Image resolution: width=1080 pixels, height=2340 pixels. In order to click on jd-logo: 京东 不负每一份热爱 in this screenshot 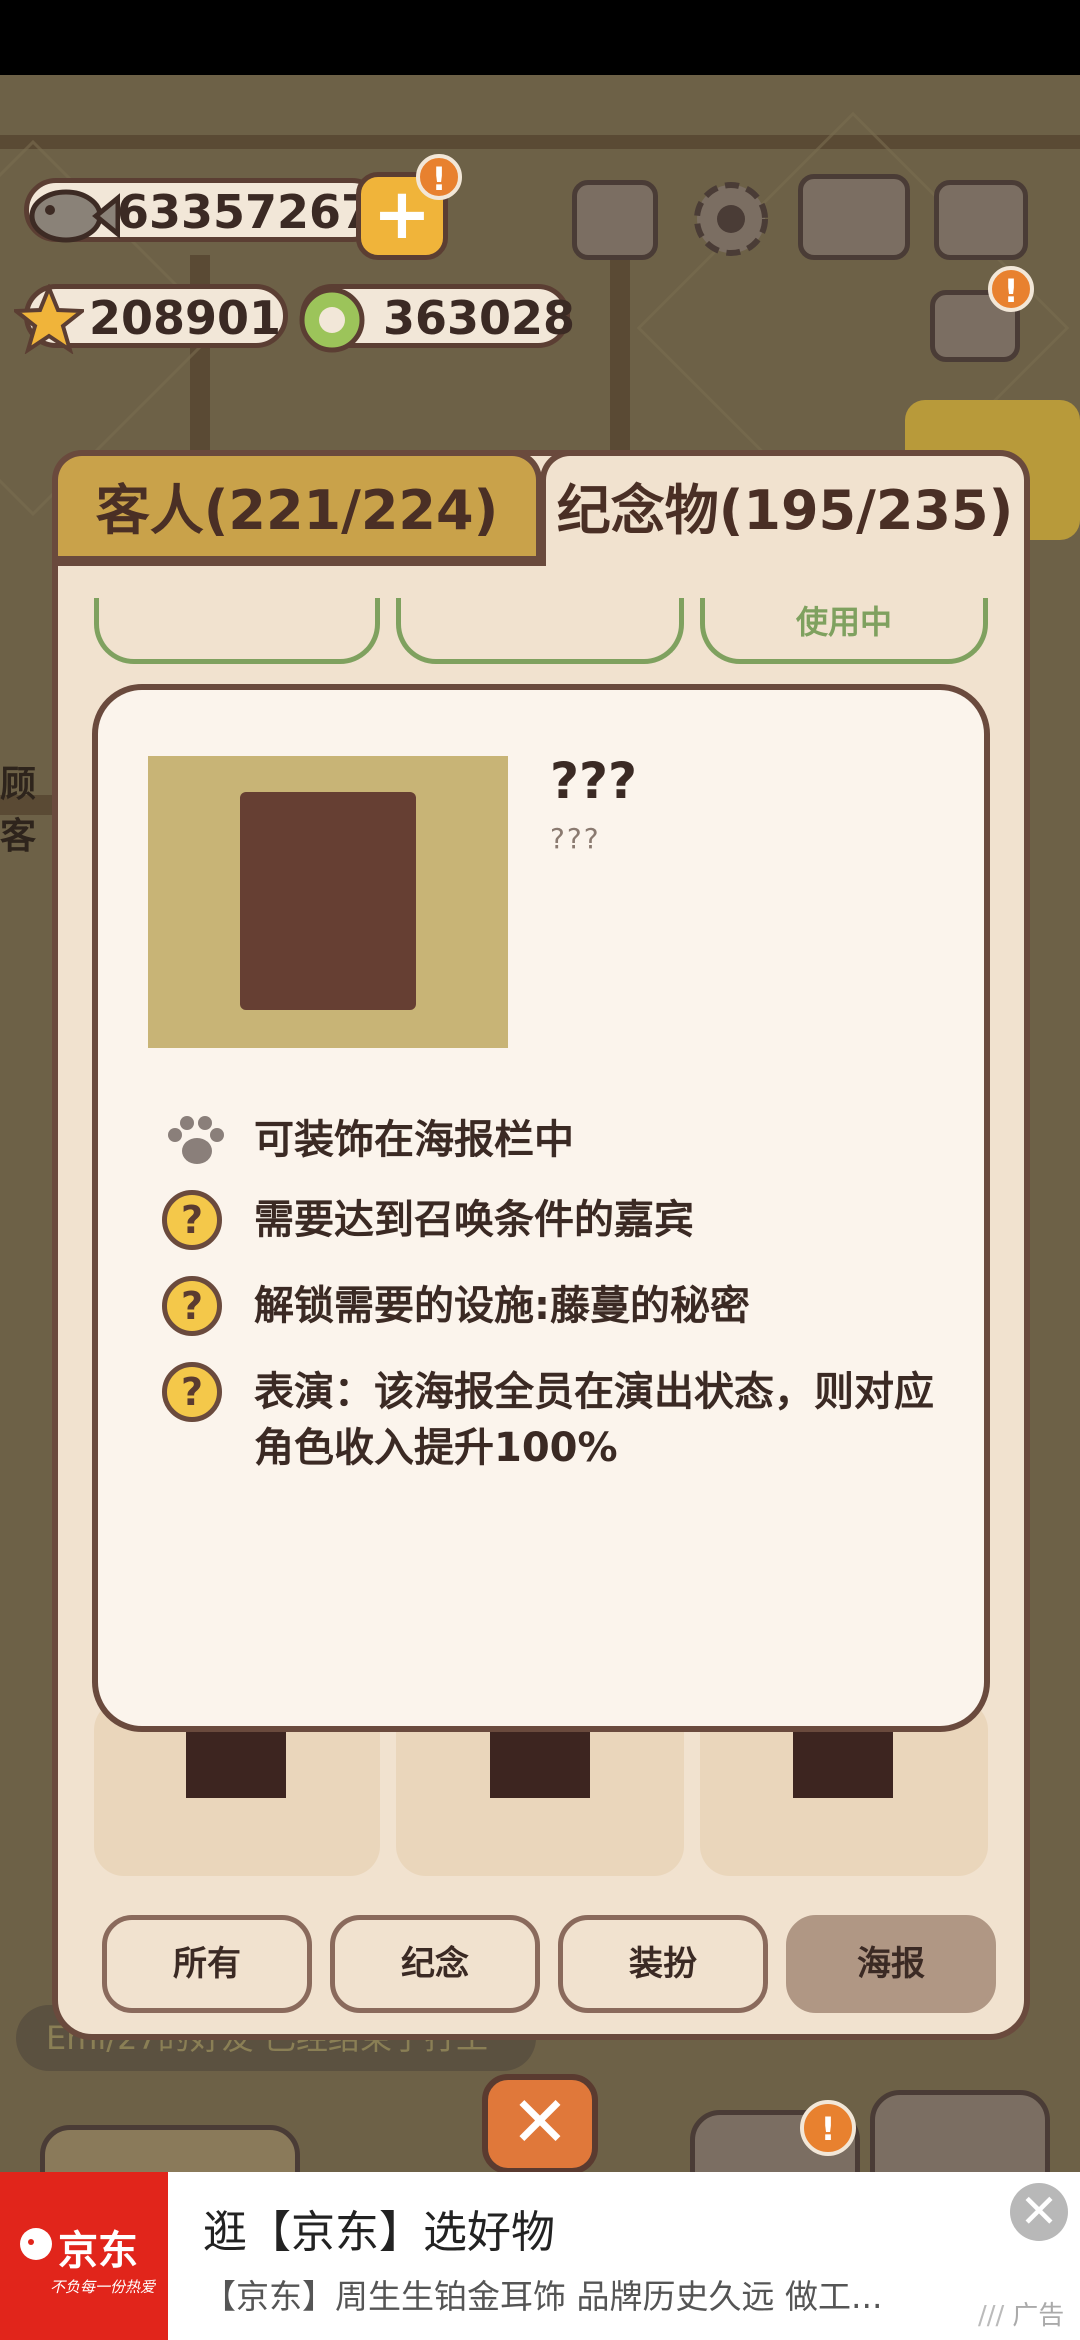, I will do `click(84, 2256)`.